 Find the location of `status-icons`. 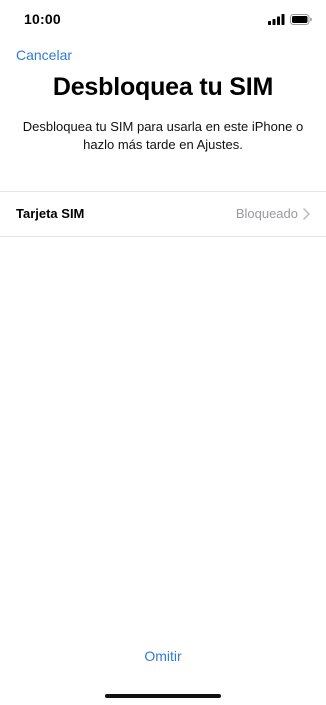

status-icons is located at coordinates (290, 19).